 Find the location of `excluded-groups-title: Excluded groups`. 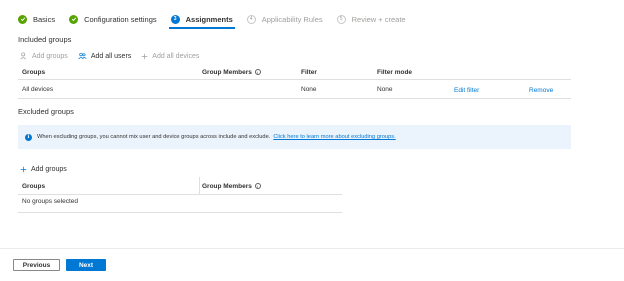

excluded-groups-title: Excluded groups is located at coordinates (46, 111).